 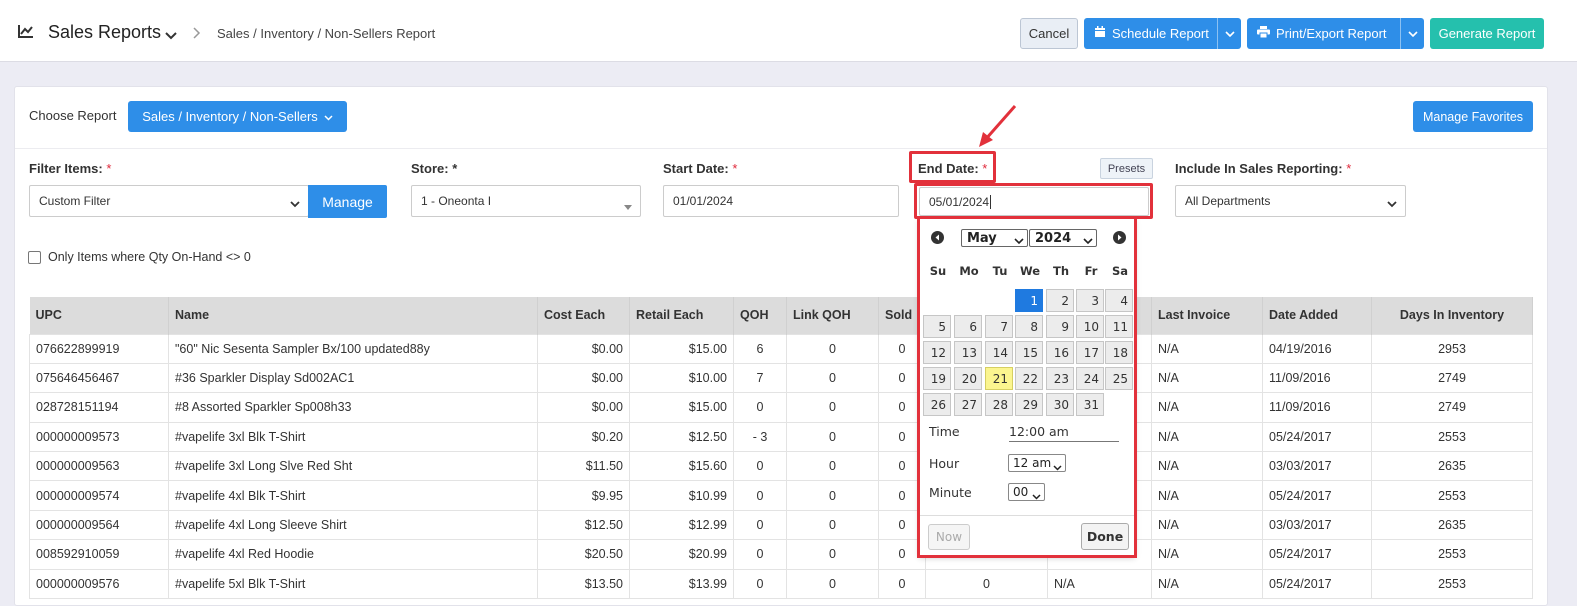 What do you see at coordinates (696, 168) in the screenshot?
I see `start-date-label-text: Start Date:` at bounding box center [696, 168].